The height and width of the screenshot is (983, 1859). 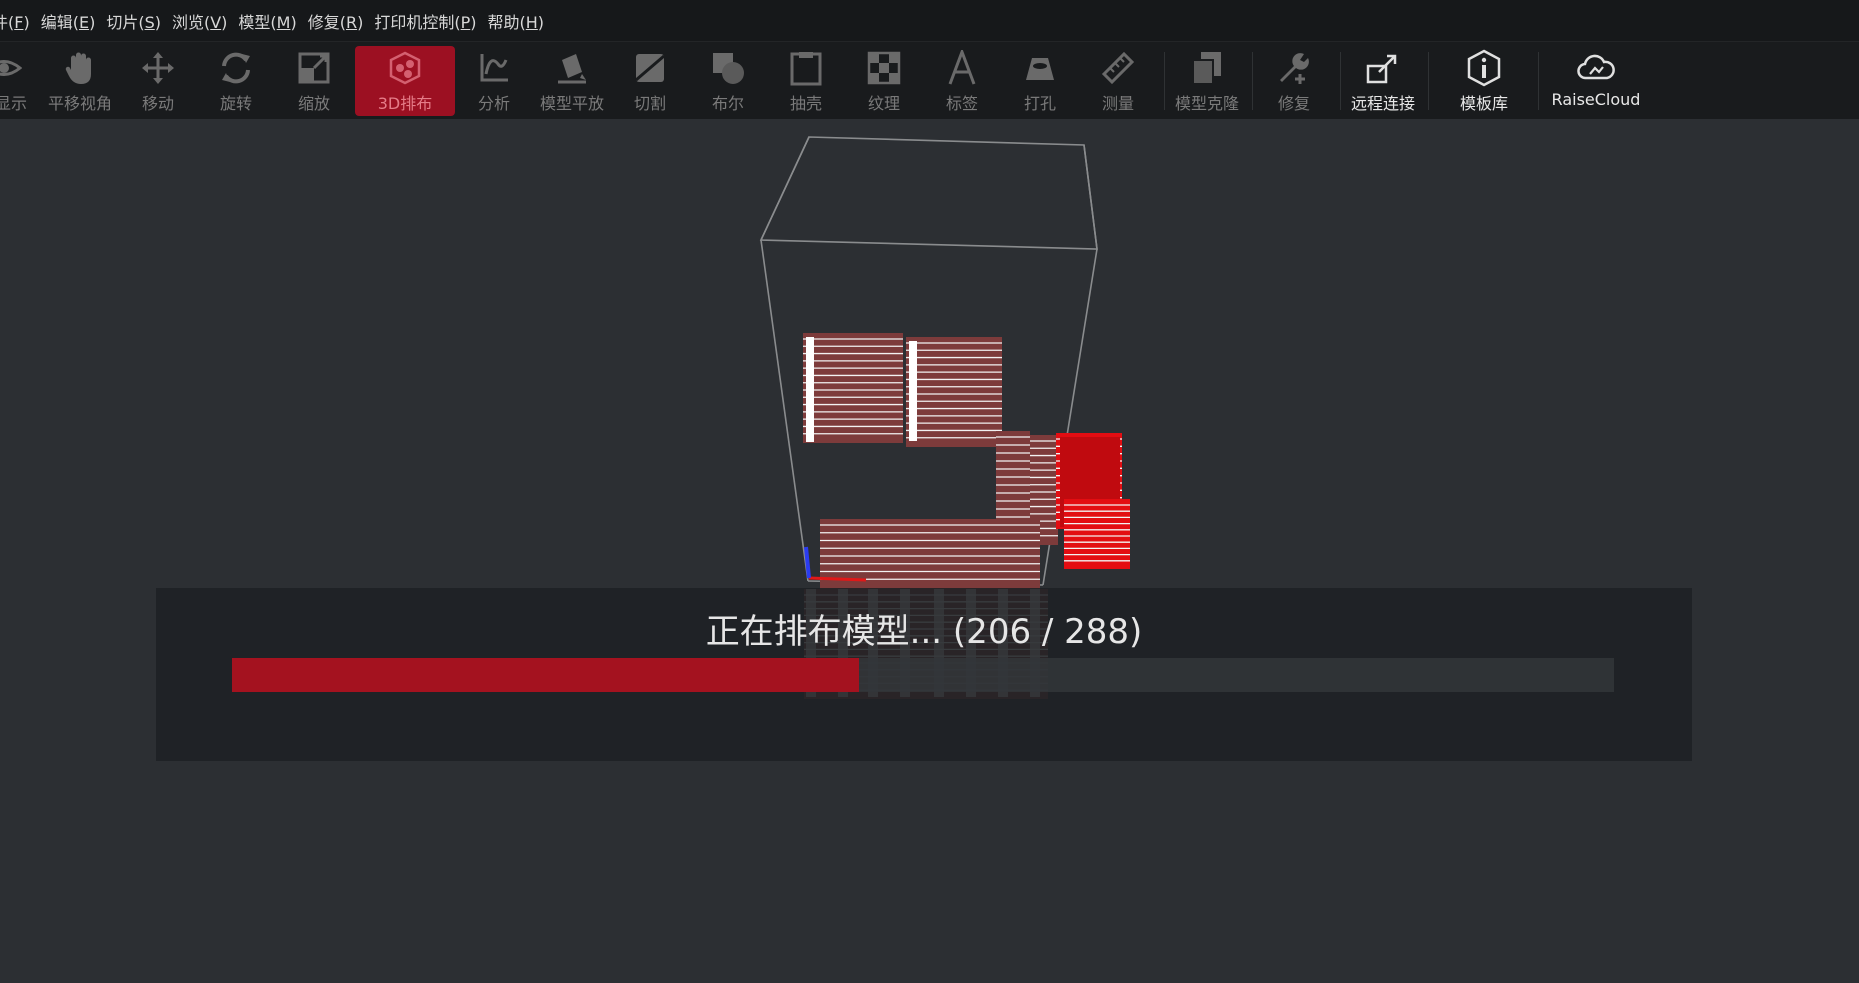 I want to click on tool-scale: 缩放, so click(x=314, y=81).